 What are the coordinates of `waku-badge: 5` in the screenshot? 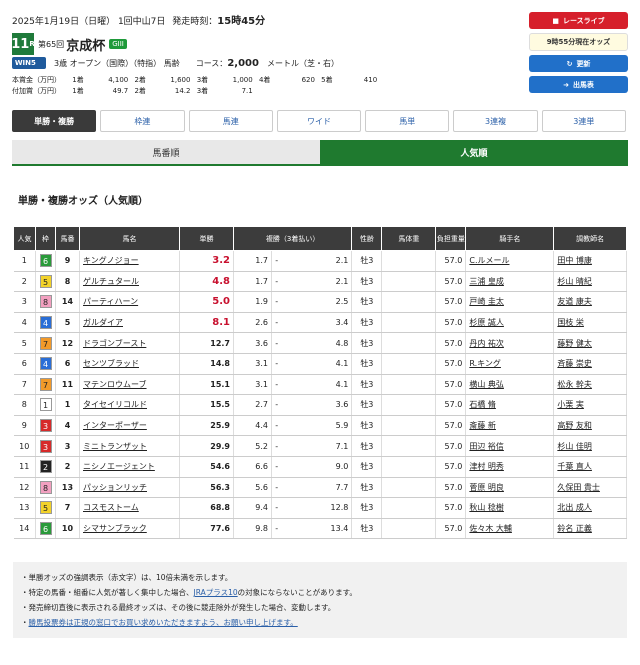 It's located at (45, 281).